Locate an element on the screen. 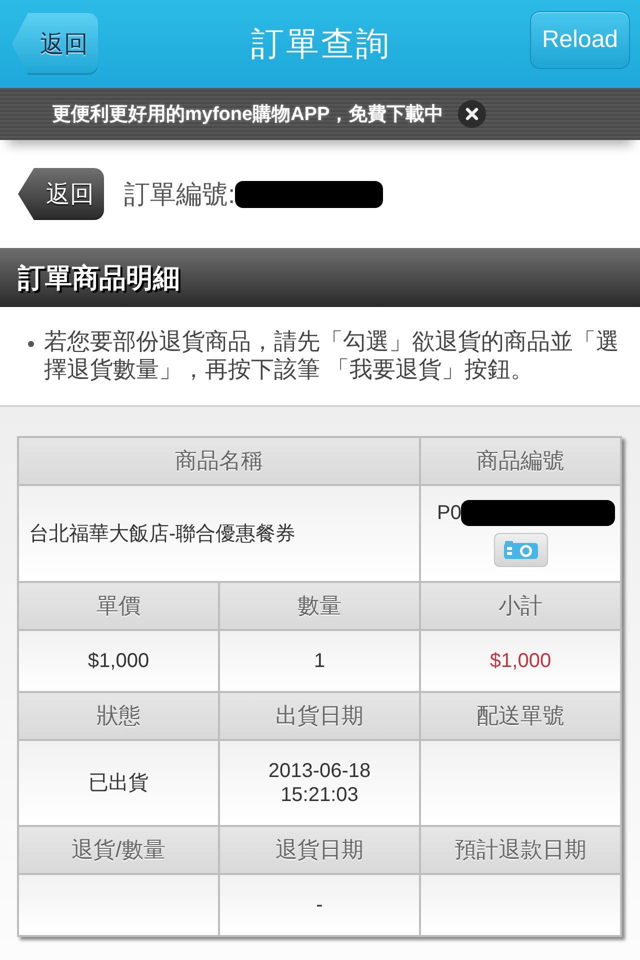 This screenshot has height=960, width=640. page-title: 訂單查詢 is located at coordinates (321, 44).